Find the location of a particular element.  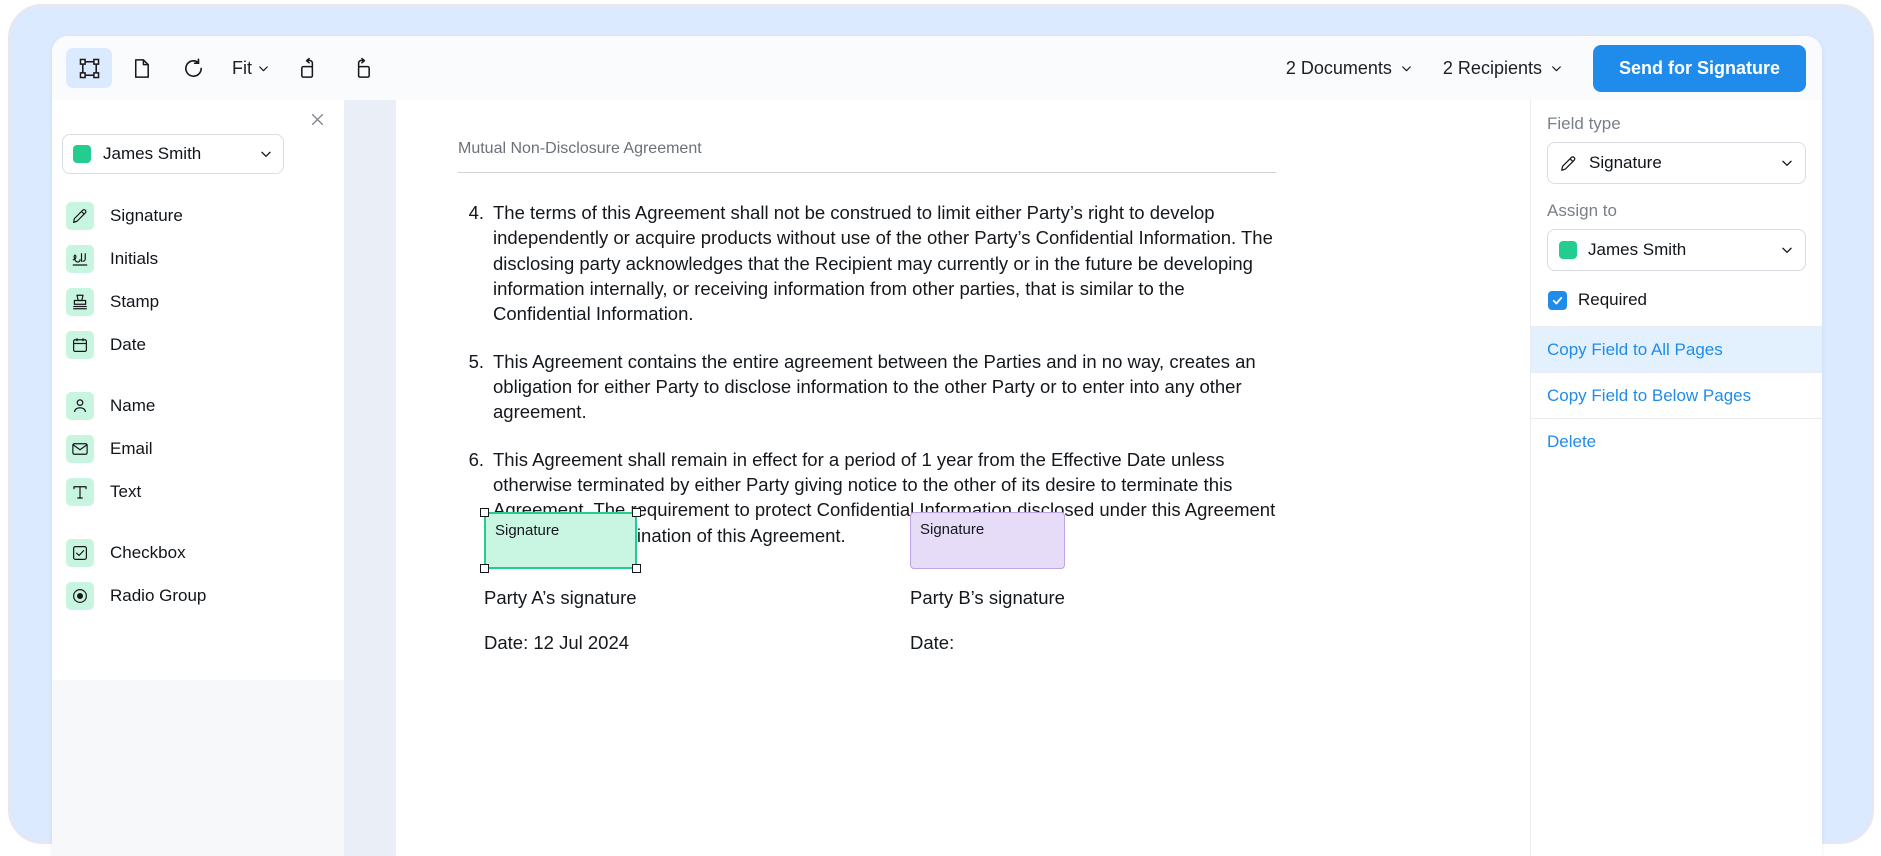

required-checkbox-row: Required is located at coordinates (1676, 307).